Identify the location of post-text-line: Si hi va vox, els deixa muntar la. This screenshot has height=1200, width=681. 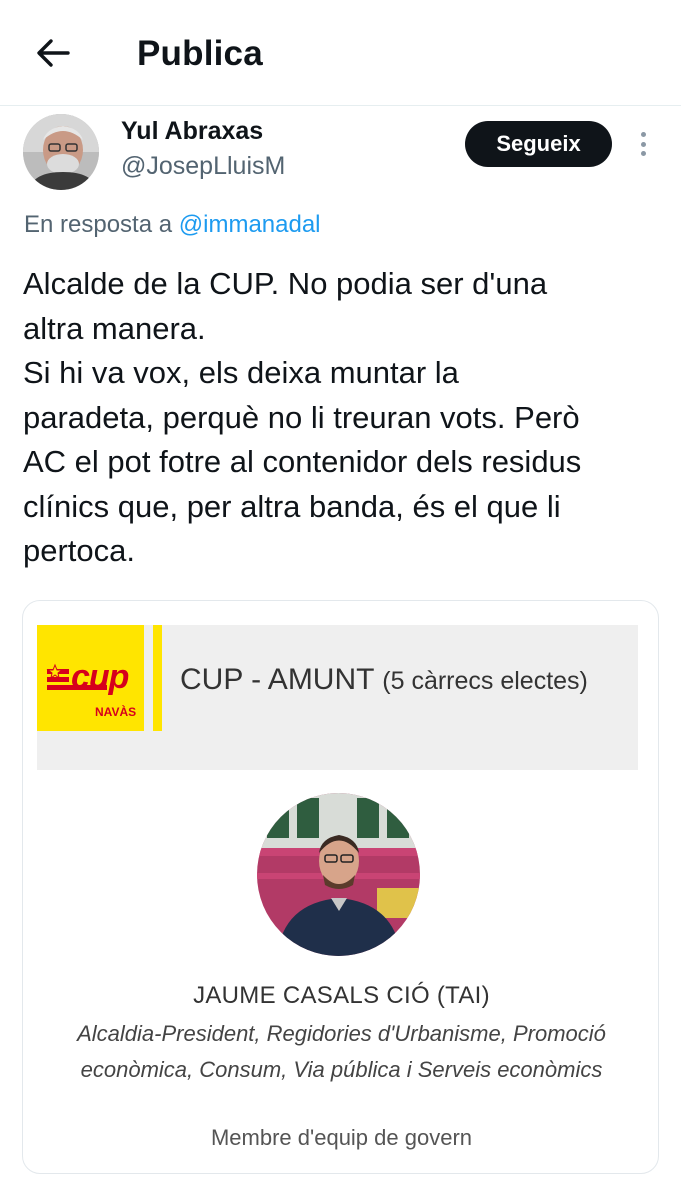
(241, 372).